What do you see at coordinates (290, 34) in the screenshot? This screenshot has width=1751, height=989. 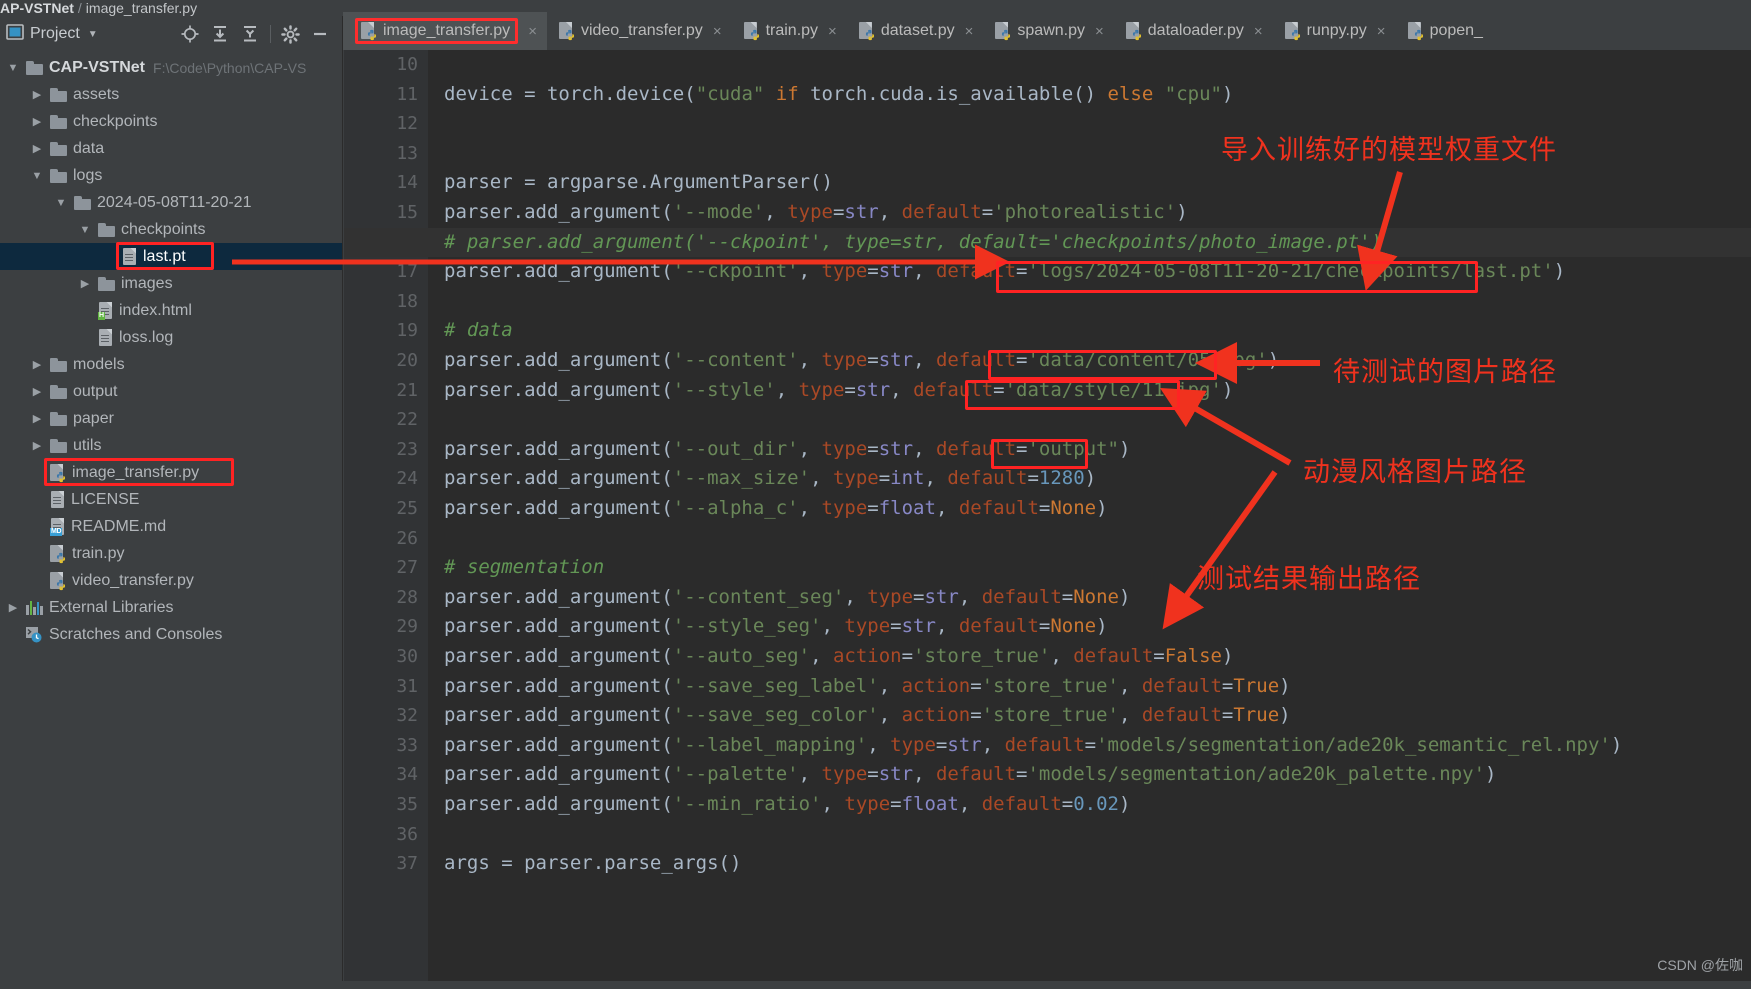 I see `gear-icon` at bounding box center [290, 34].